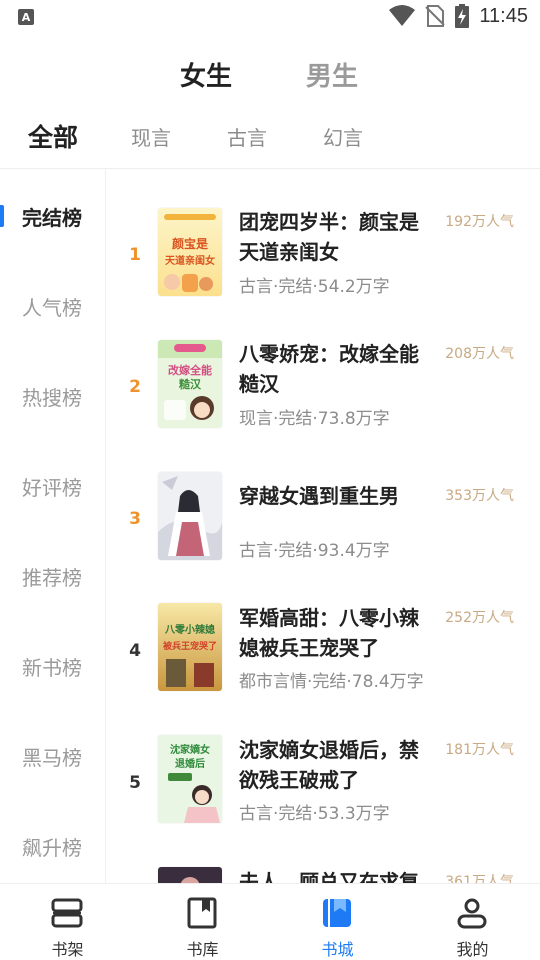  Describe the element at coordinates (270, 138) in the screenshot. I see `category-tabs: 全部 现言 古言 幻言` at that location.